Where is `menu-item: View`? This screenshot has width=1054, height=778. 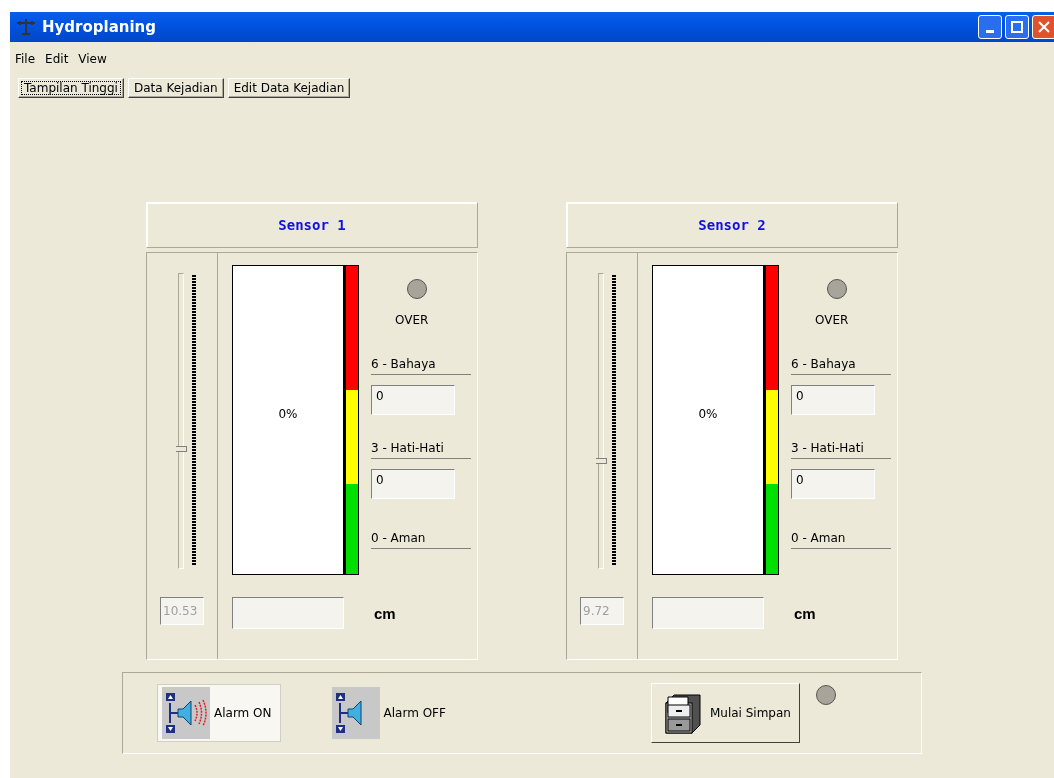
menu-item: View is located at coordinates (92, 59).